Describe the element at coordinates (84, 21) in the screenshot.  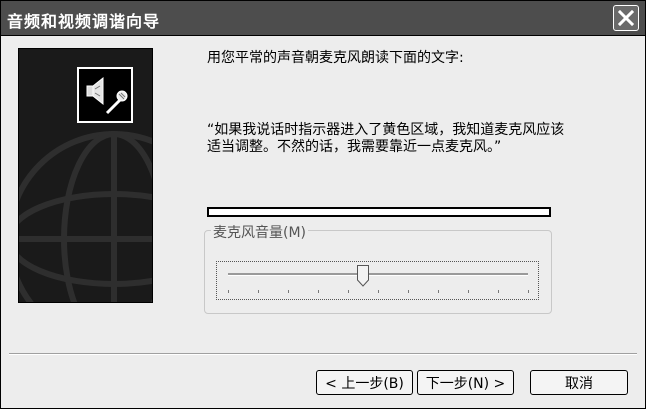
I see `window-title: 音频和视频调谐向导` at that location.